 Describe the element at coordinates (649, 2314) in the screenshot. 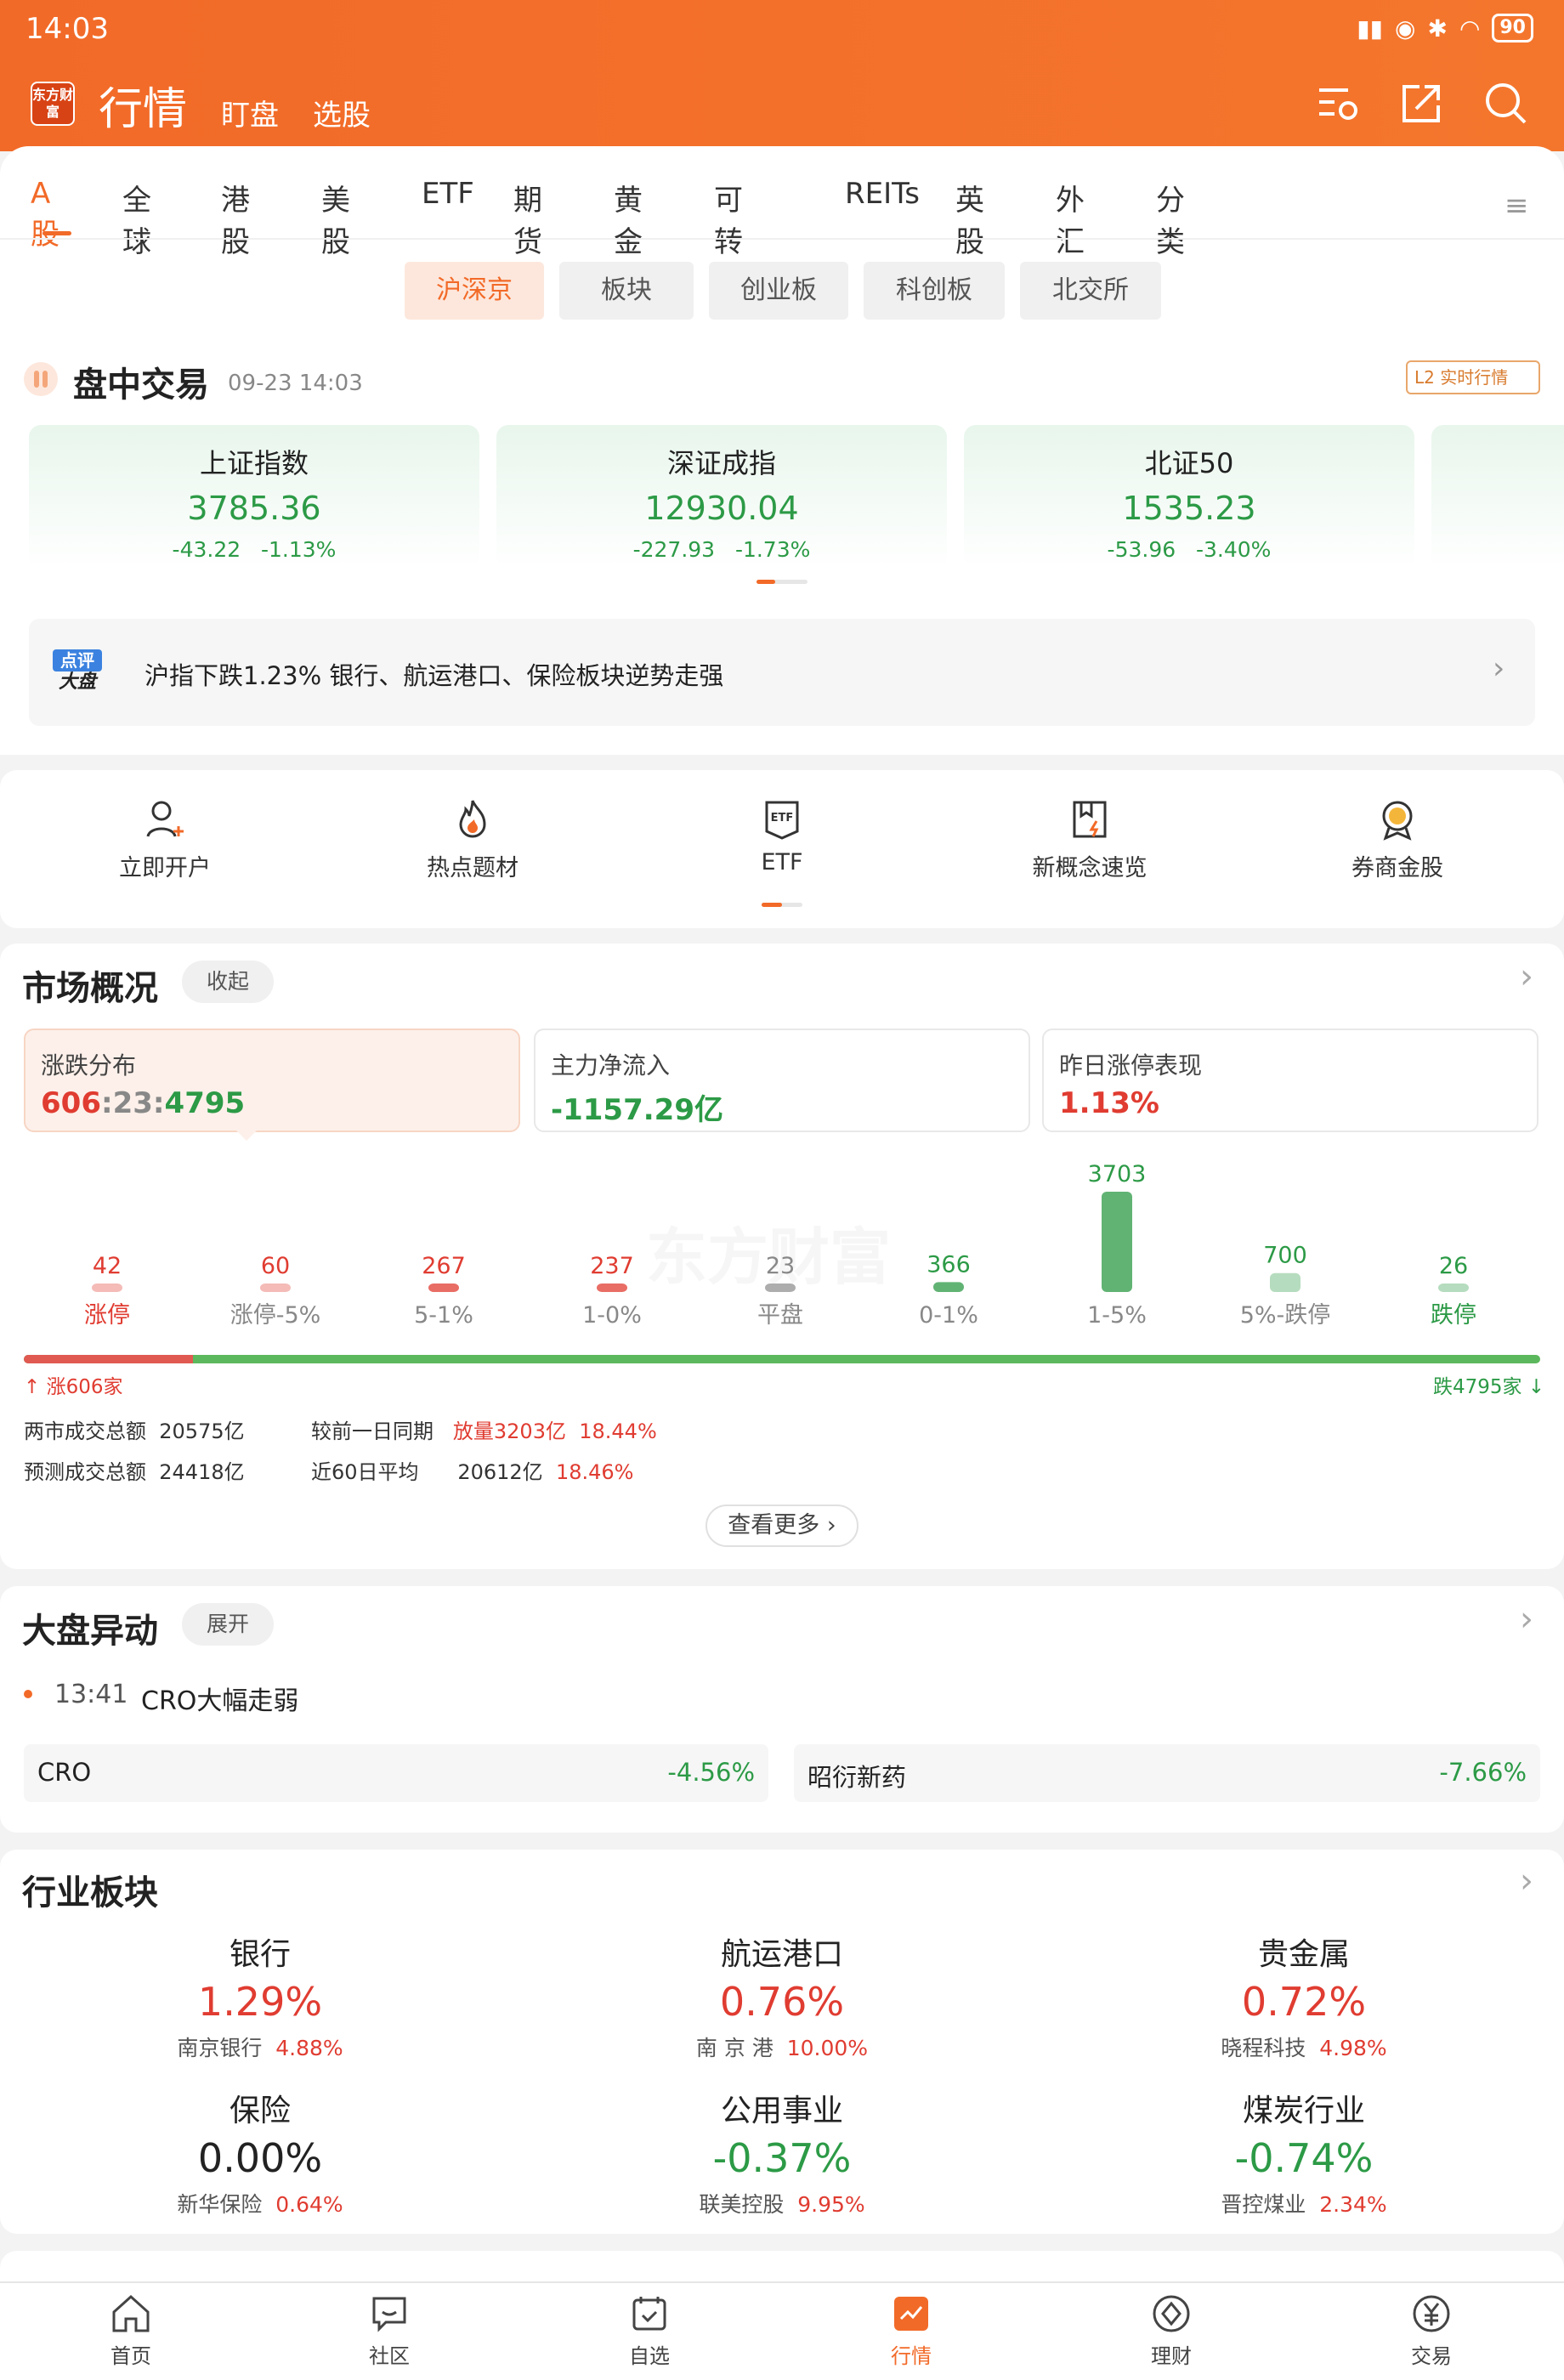

I see `calendar-check-icon` at that location.